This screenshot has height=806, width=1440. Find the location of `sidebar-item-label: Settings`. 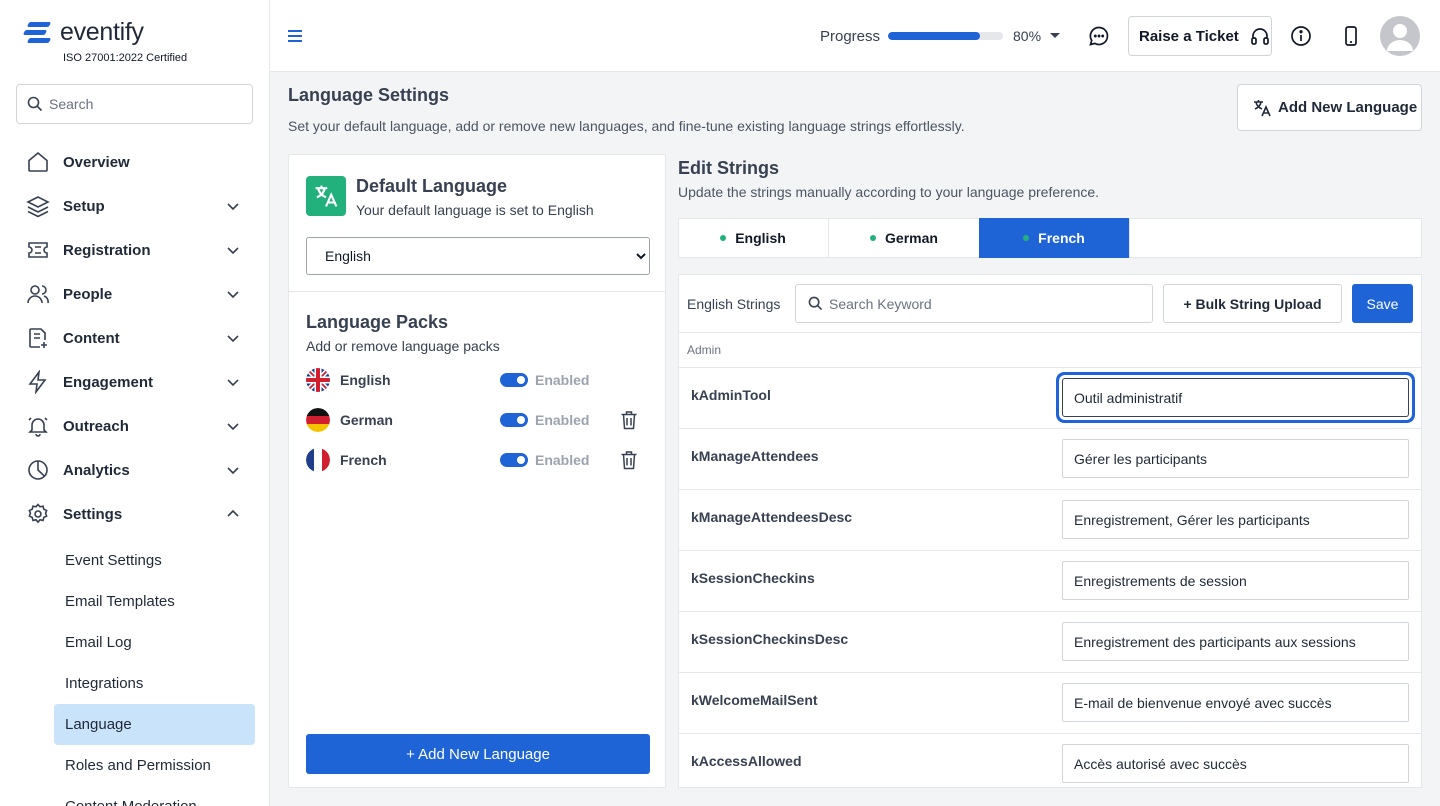

sidebar-item-label: Settings is located at coordinates (93, 514).